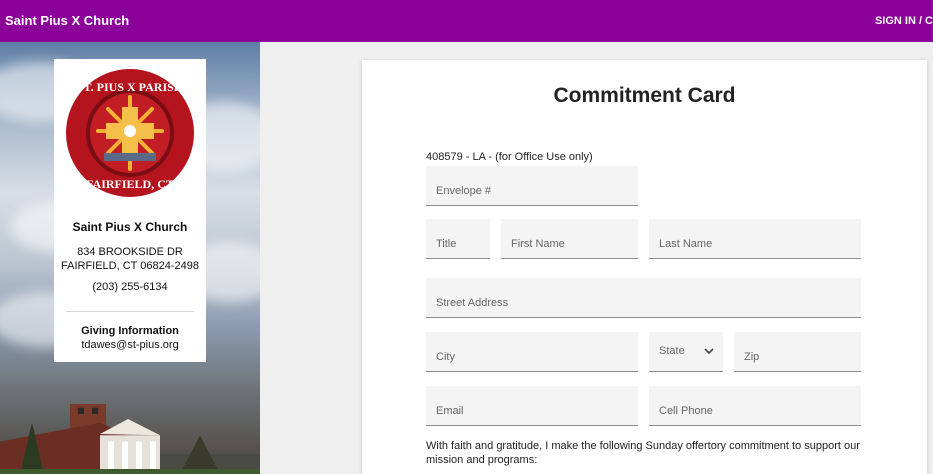 The width and height of the screenshot is (933, 474). Describe the element at coordinates (130, 133) in the screenshot. I see `parish-seal-logo: ST. PIUS X PARISH FAIRFIELD, CT` at that location.